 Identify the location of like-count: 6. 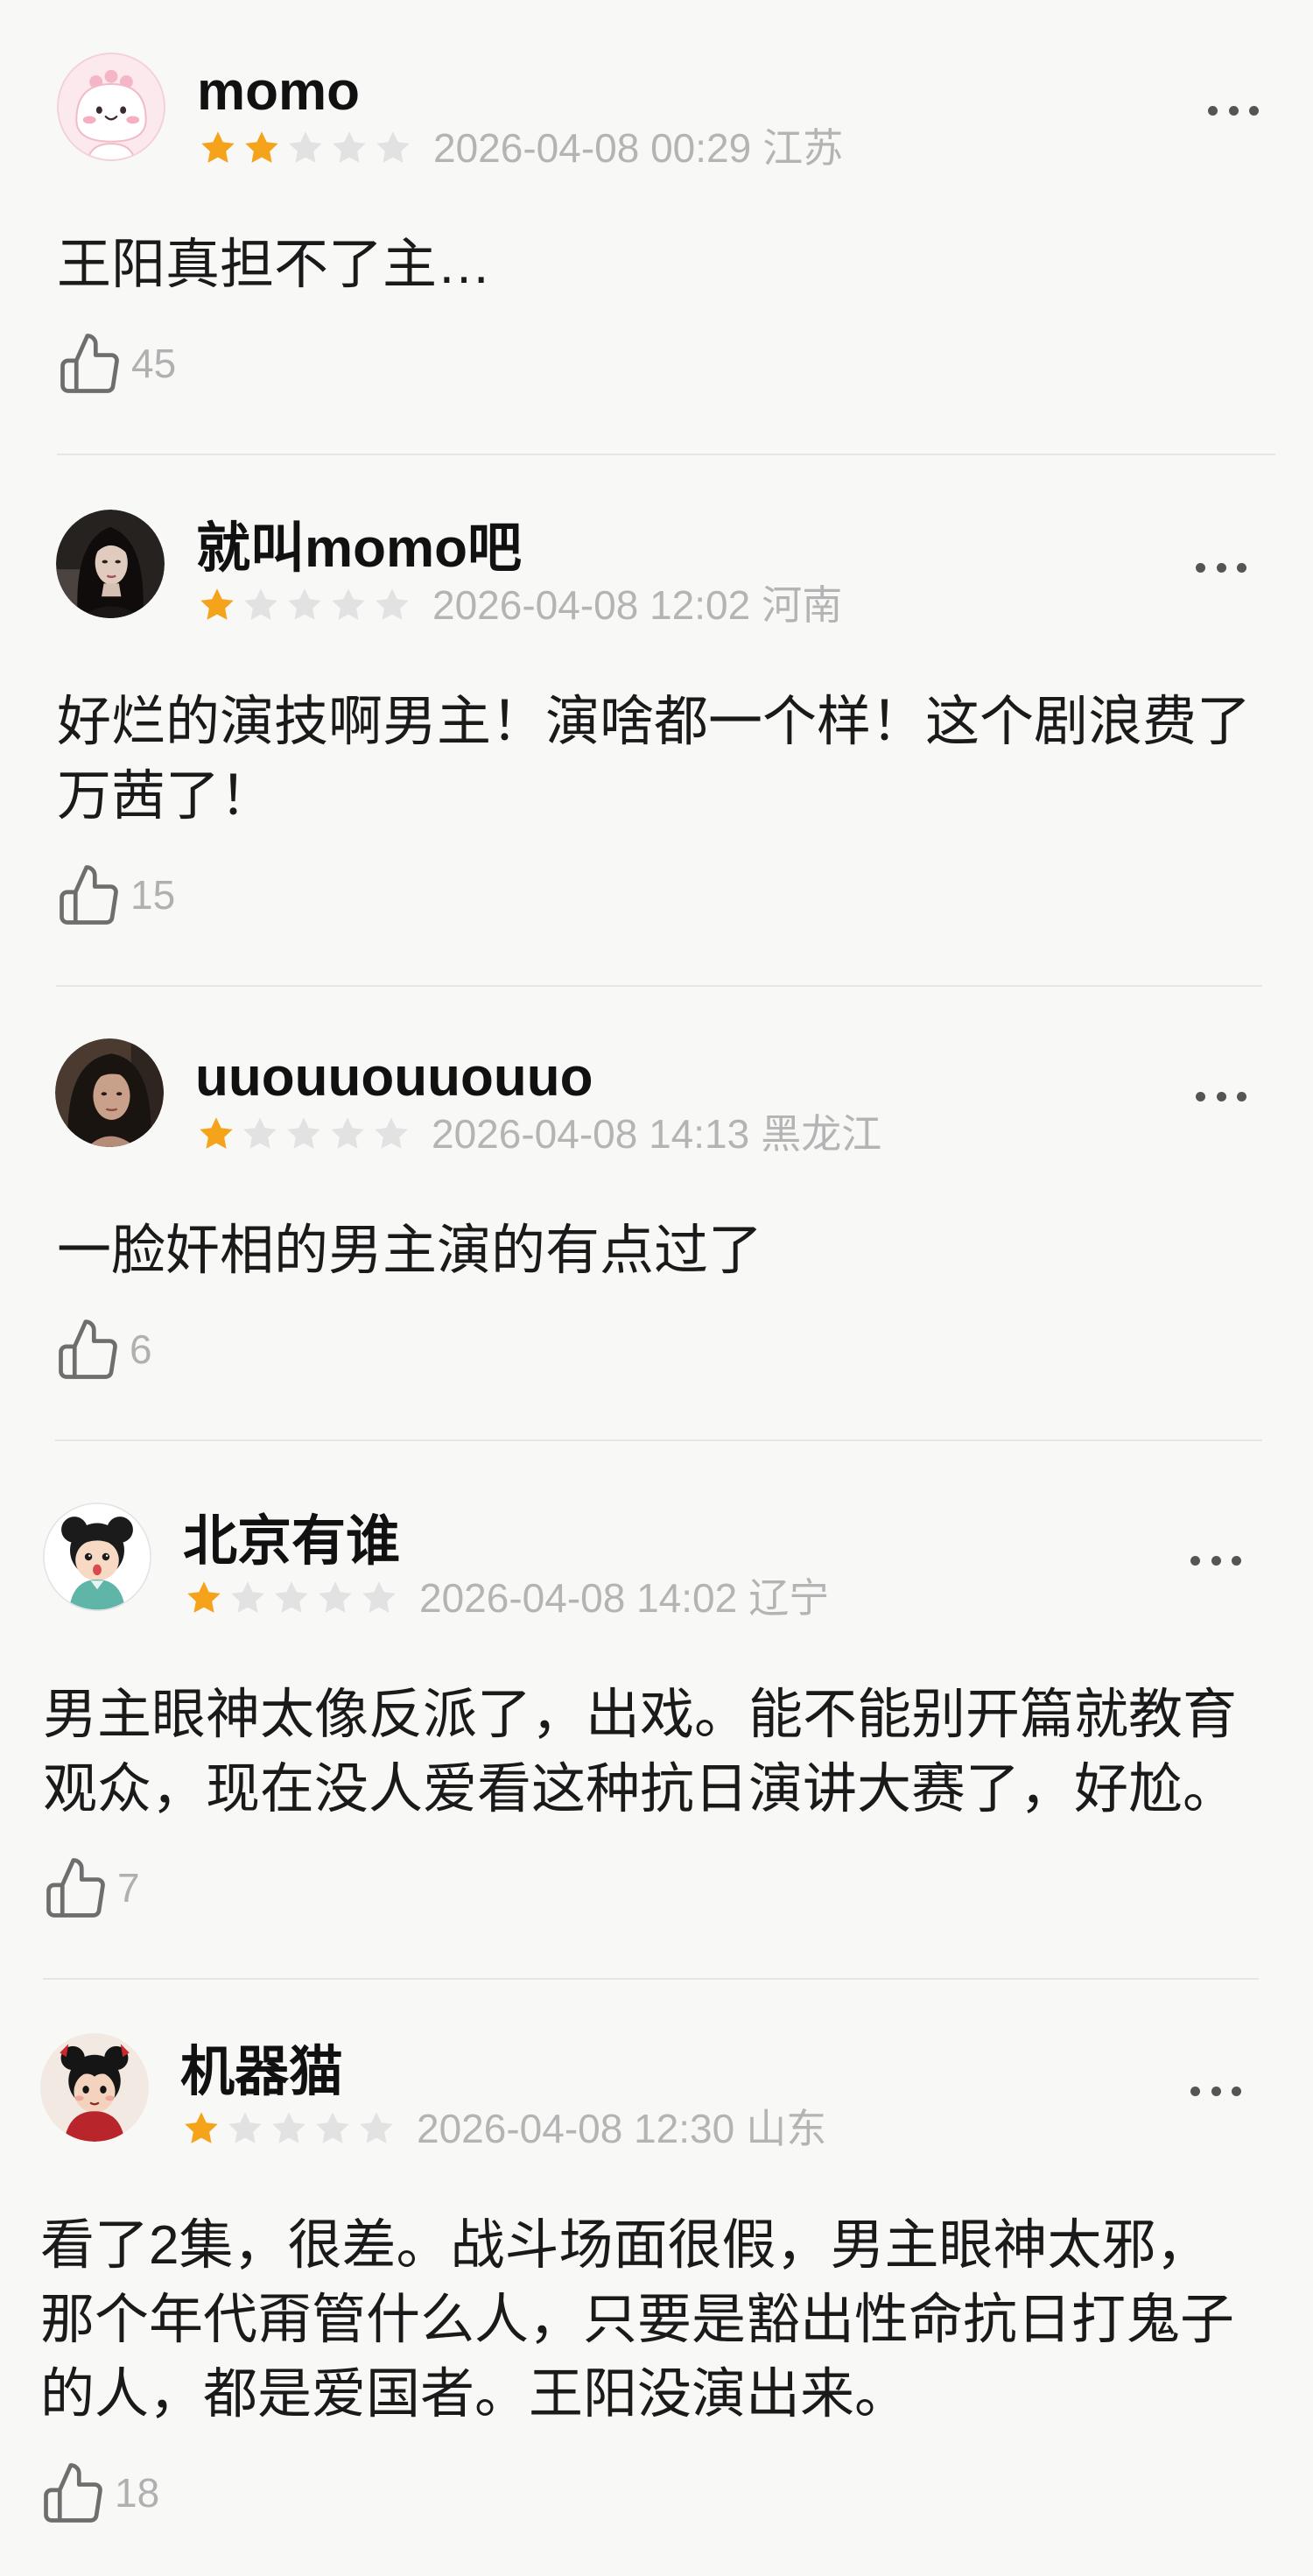
(141, 1349).